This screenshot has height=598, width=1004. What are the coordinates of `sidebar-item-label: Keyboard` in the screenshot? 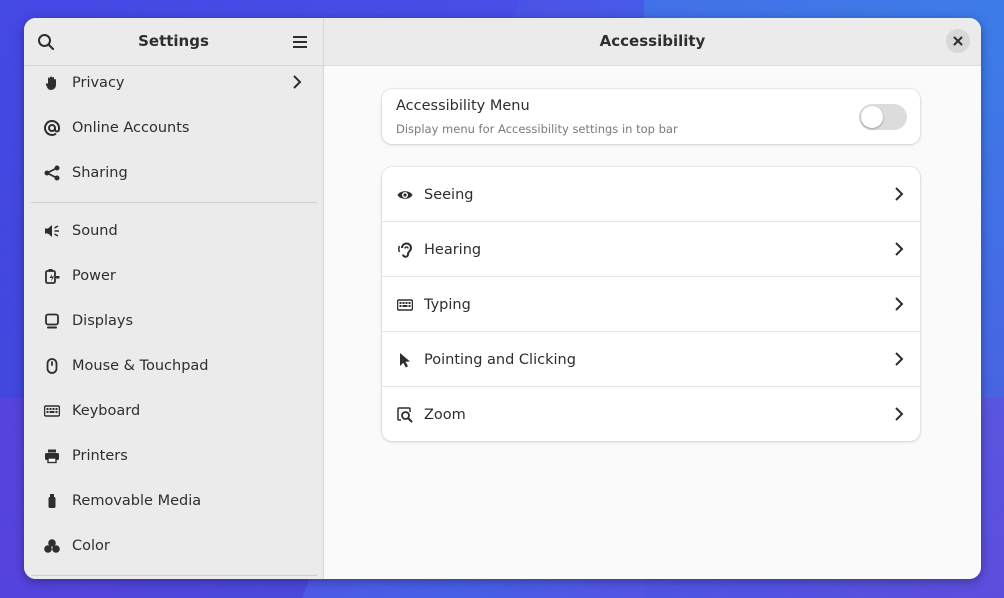 It's located at (106, 410).